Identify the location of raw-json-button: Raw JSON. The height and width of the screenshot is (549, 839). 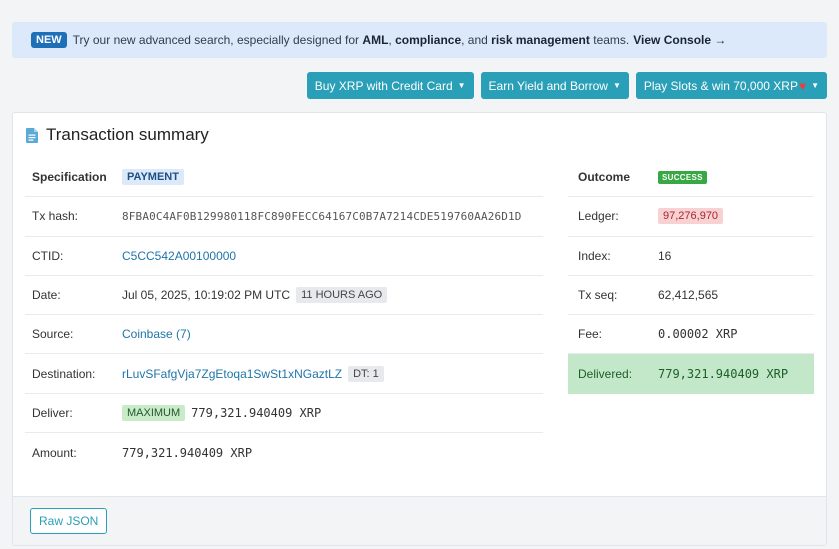
(69, 521).